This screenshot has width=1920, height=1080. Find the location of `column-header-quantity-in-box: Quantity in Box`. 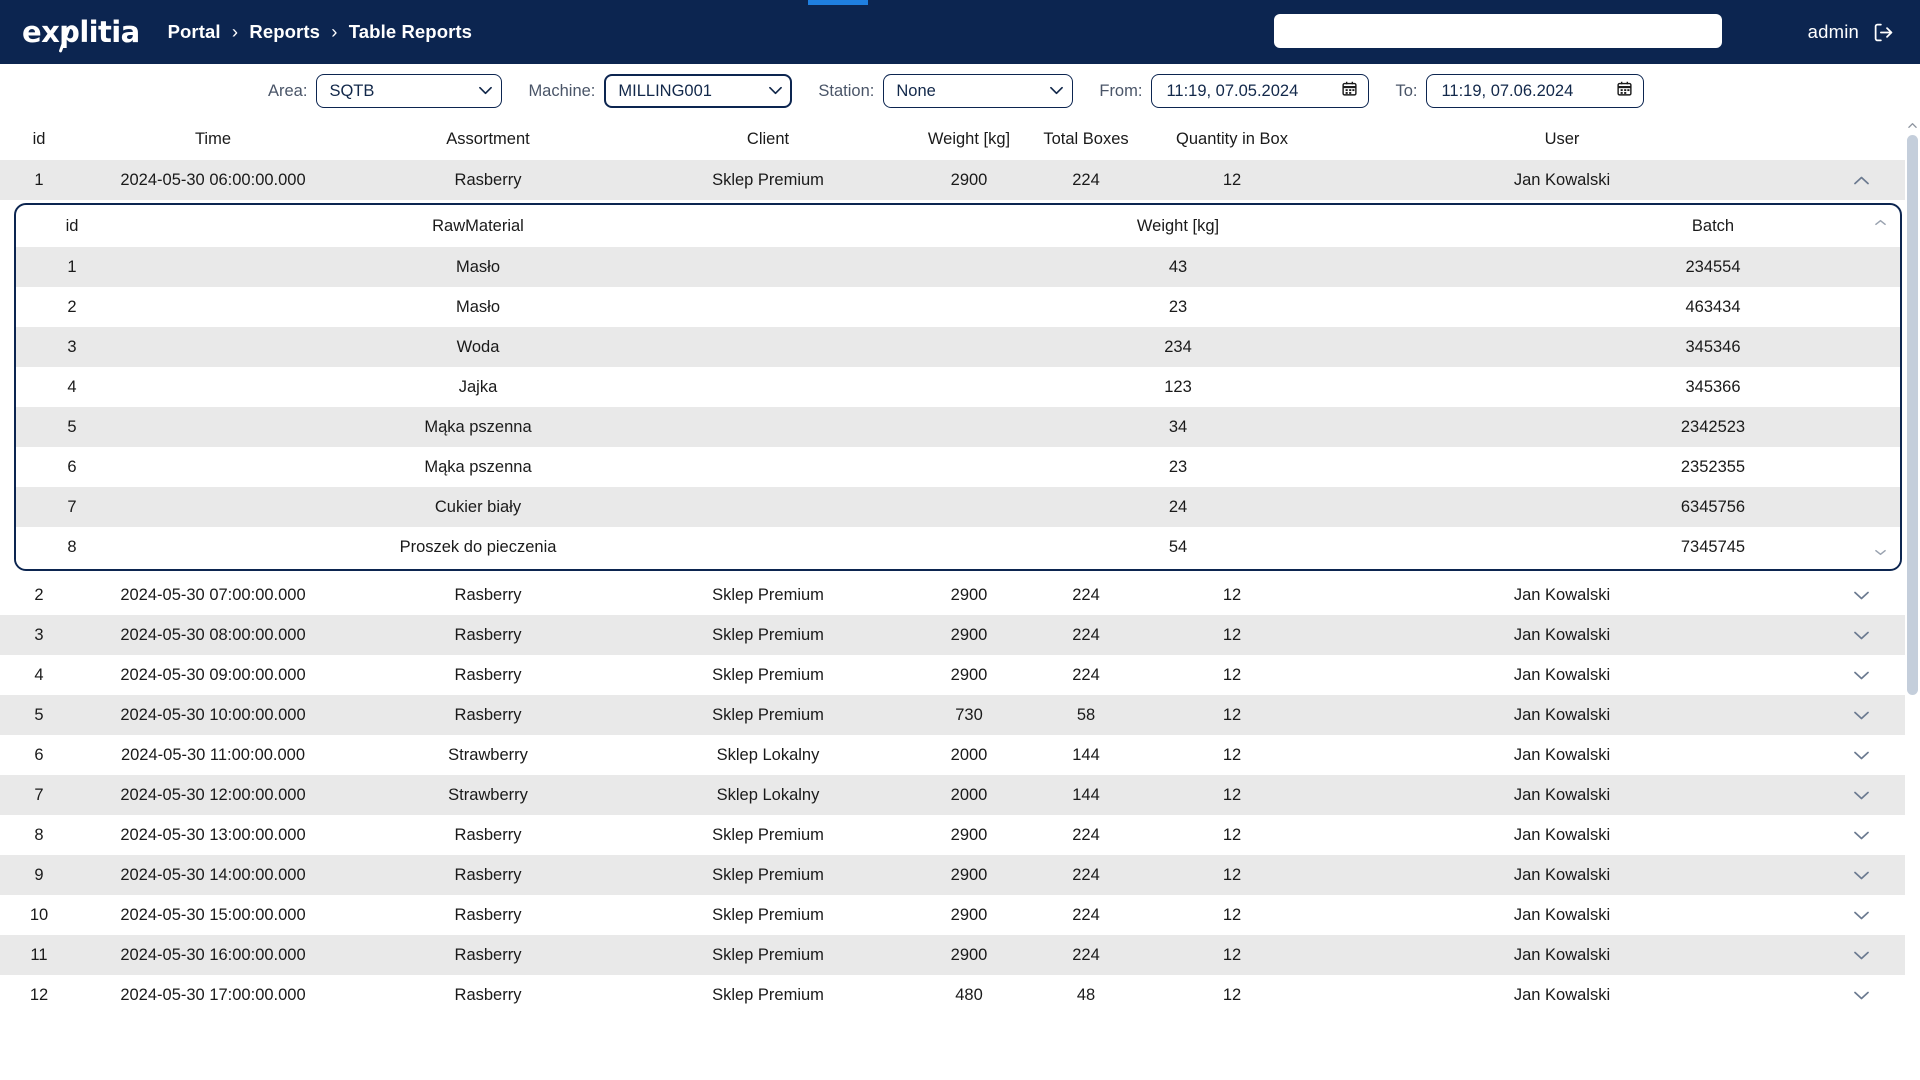

column-header-quantity-in-box: Quantity in Box is located at coordinates (1232, 139).